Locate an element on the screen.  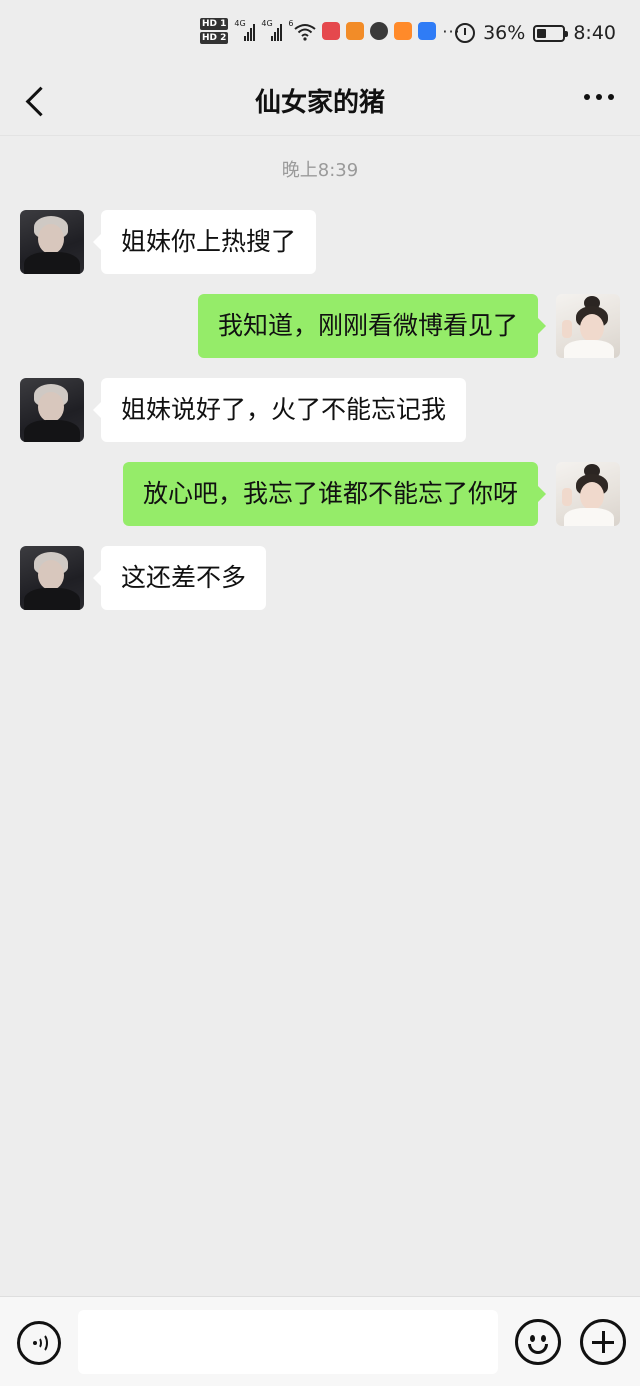
hd-indicators: HD 1 HD 2 is located at coordinates (214, 31).